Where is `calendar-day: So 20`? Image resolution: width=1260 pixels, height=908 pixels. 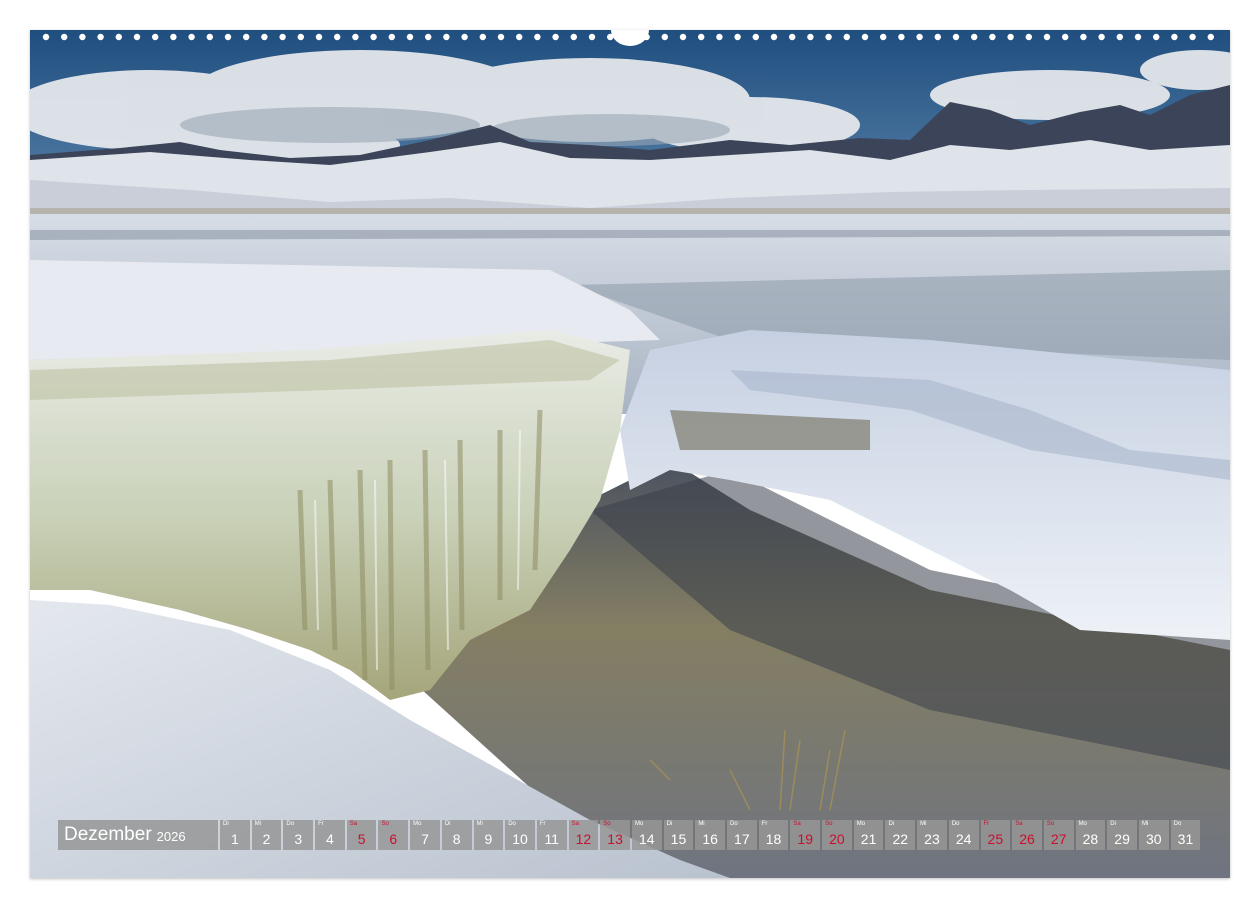 calendar-day: So 20 is located at coordinates (837, 835).